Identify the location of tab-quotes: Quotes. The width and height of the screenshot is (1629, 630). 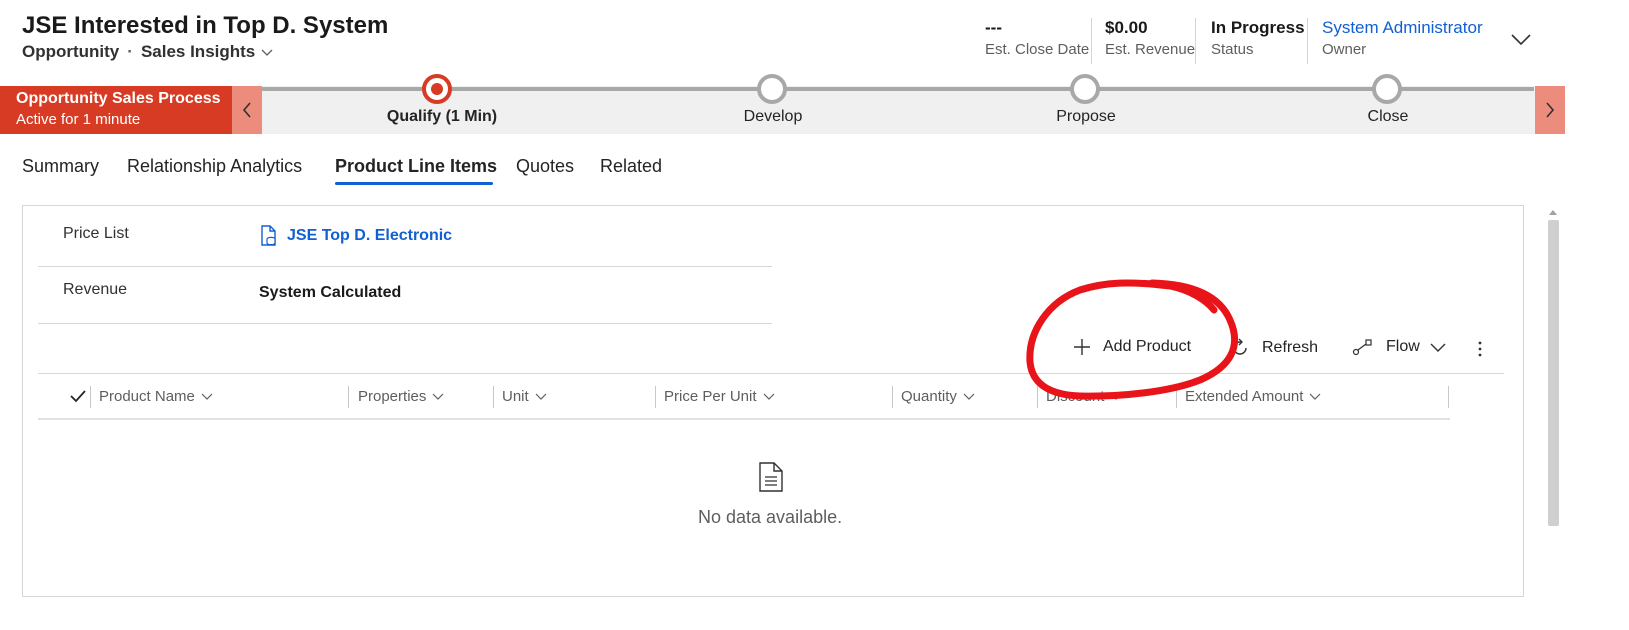
(545, 166).